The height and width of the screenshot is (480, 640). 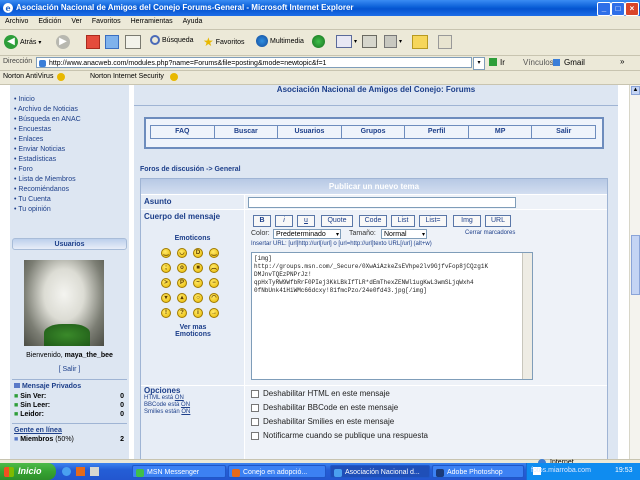 What do you see at coordinates (307, 234) in the screenshot?
I see `color-select: Predeterminado ▾` at bounding box center [307, 234].